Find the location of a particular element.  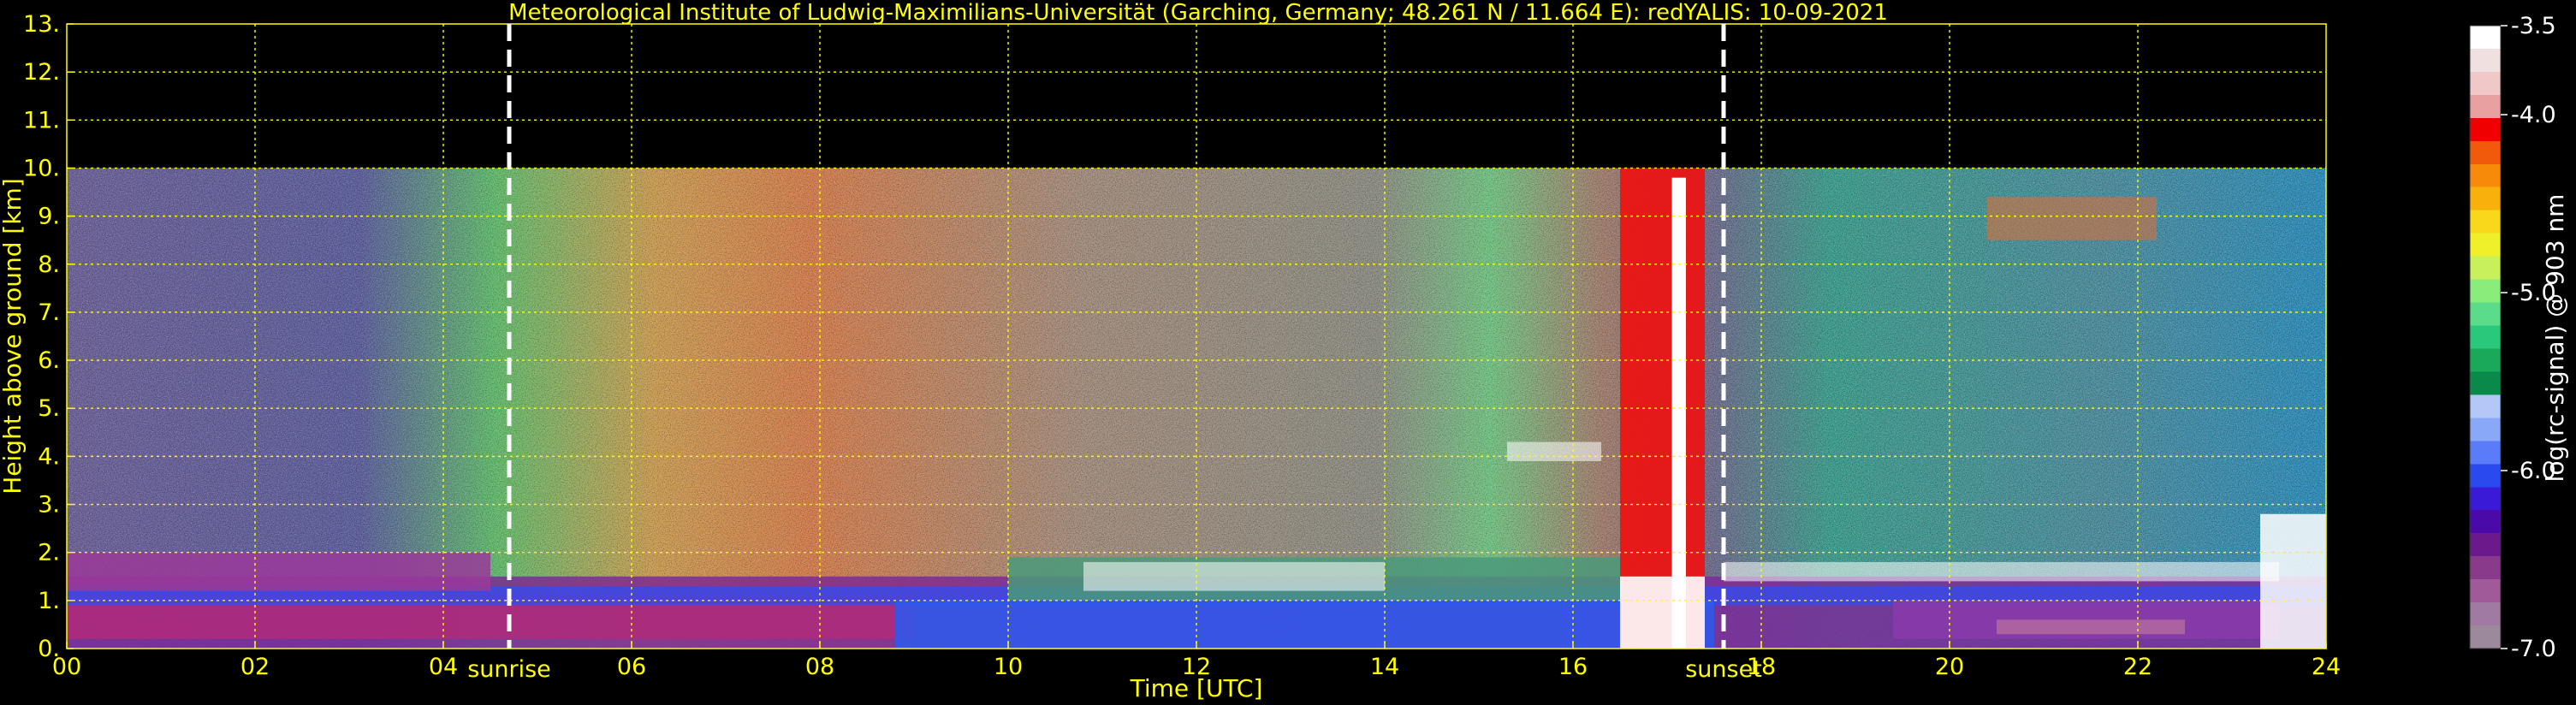

x-tick-label: 04 is located at coordinates (443, 667).